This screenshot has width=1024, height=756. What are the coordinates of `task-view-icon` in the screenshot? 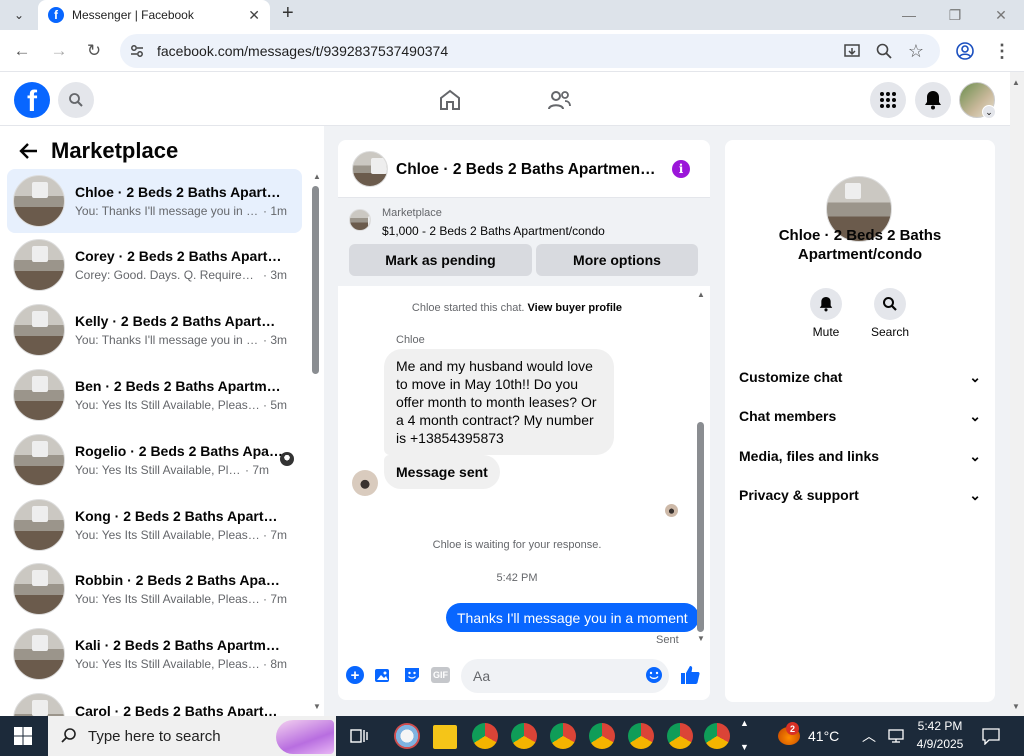 It's located at (359, 736).